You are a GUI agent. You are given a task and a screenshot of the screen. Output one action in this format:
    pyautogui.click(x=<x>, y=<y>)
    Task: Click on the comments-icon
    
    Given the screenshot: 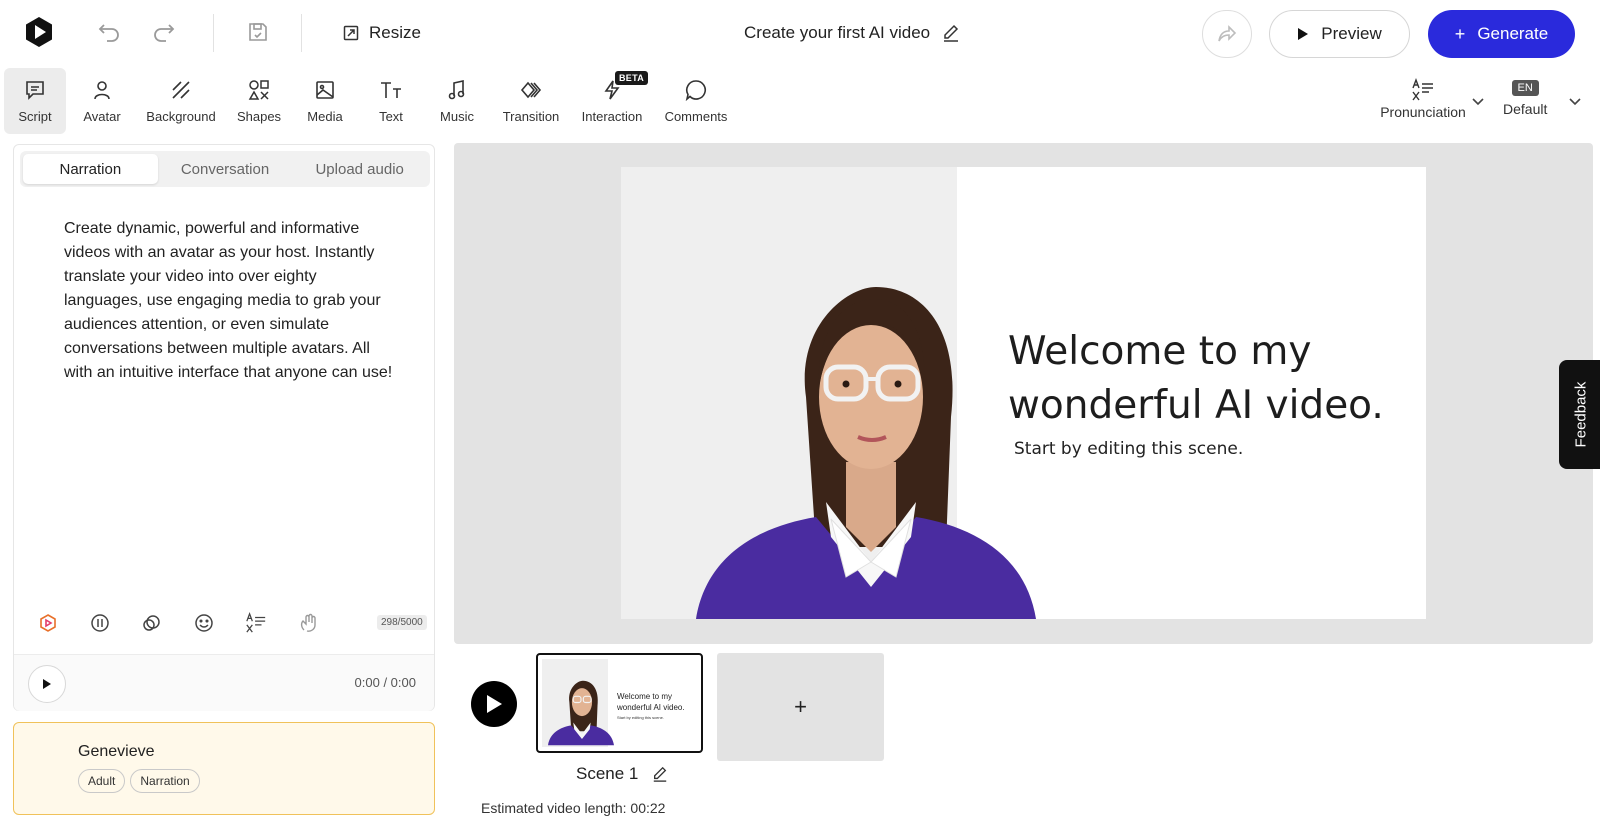 What is the action you would take?
    pyautogui.click(x=696, y=90)
    